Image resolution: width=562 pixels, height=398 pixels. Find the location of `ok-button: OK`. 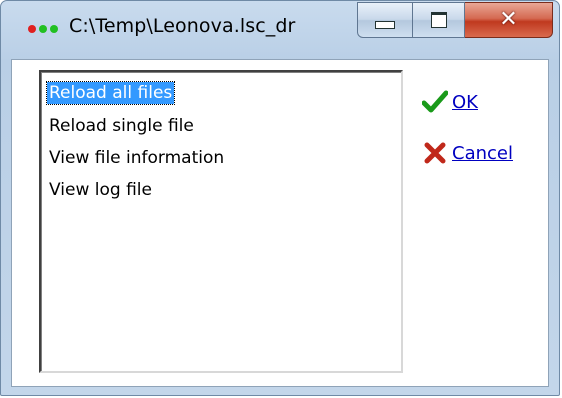

ok-button: OK is located at coordinates (450, 102).